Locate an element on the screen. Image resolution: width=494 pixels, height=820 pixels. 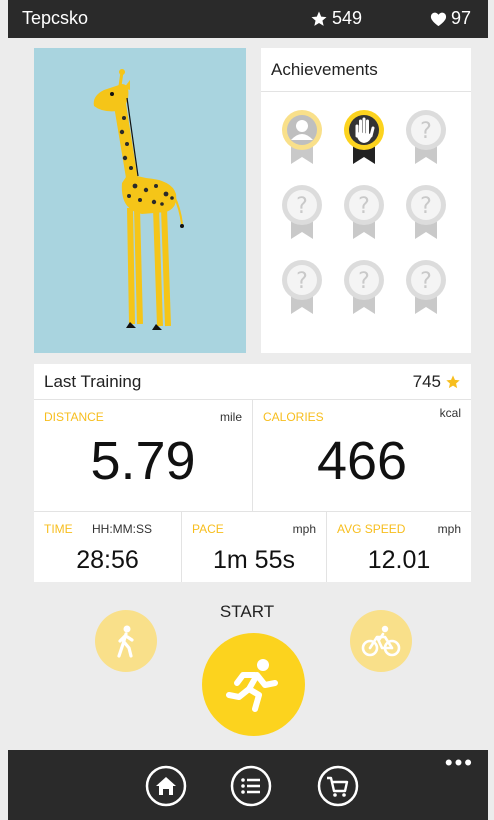
time-value: 28:56 is located at coordinates (107, 560).